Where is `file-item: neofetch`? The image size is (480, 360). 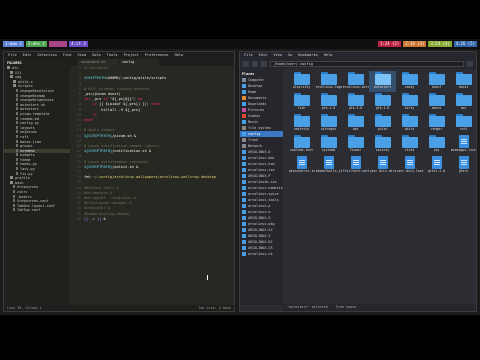 file-item: neofetch is located at coordinates (301, 123).